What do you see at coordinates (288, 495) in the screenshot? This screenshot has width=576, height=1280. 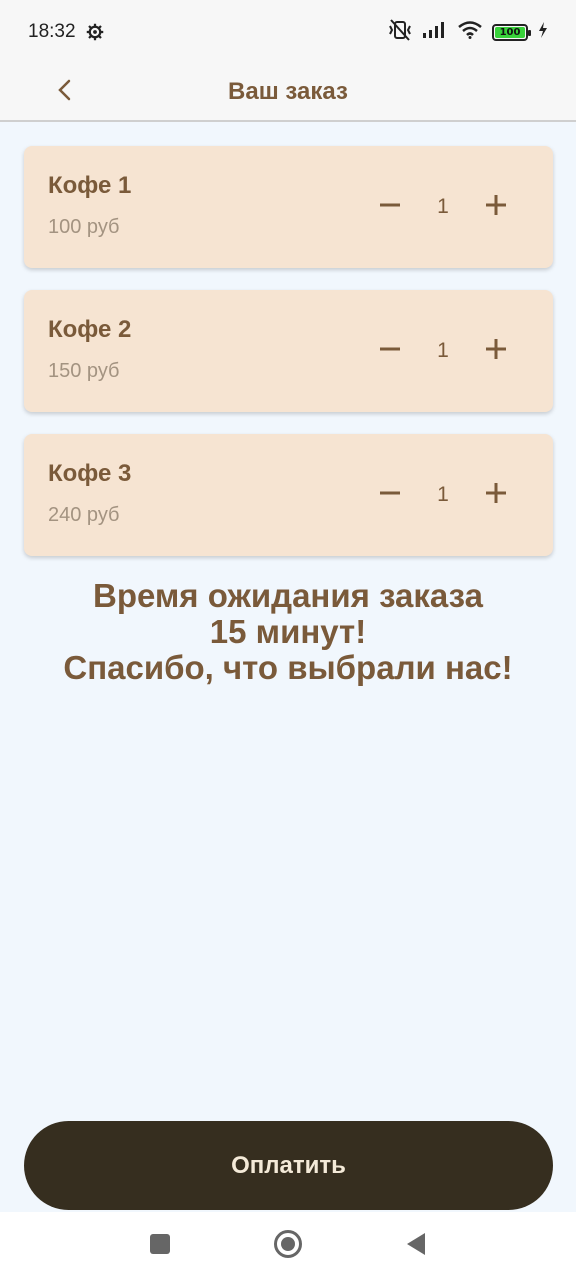 I see `order-item-card: Кофе 3 240 руб 1` at bounding box center [288, 495].